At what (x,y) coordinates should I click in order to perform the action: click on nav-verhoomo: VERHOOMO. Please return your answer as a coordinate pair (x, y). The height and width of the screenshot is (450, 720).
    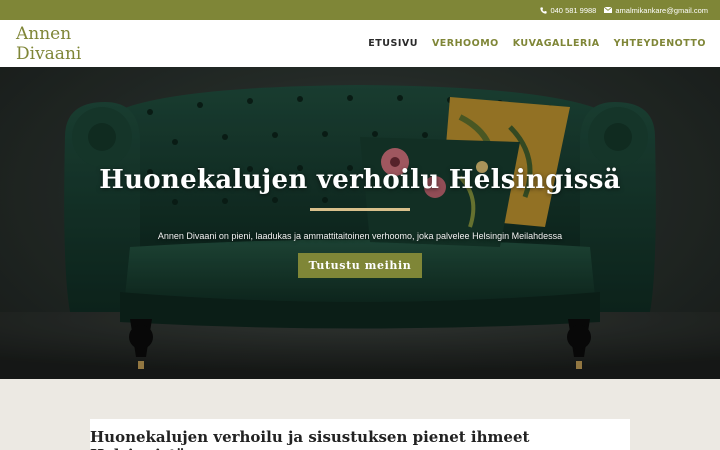
    Looking at the image, I should click on (465, 43).